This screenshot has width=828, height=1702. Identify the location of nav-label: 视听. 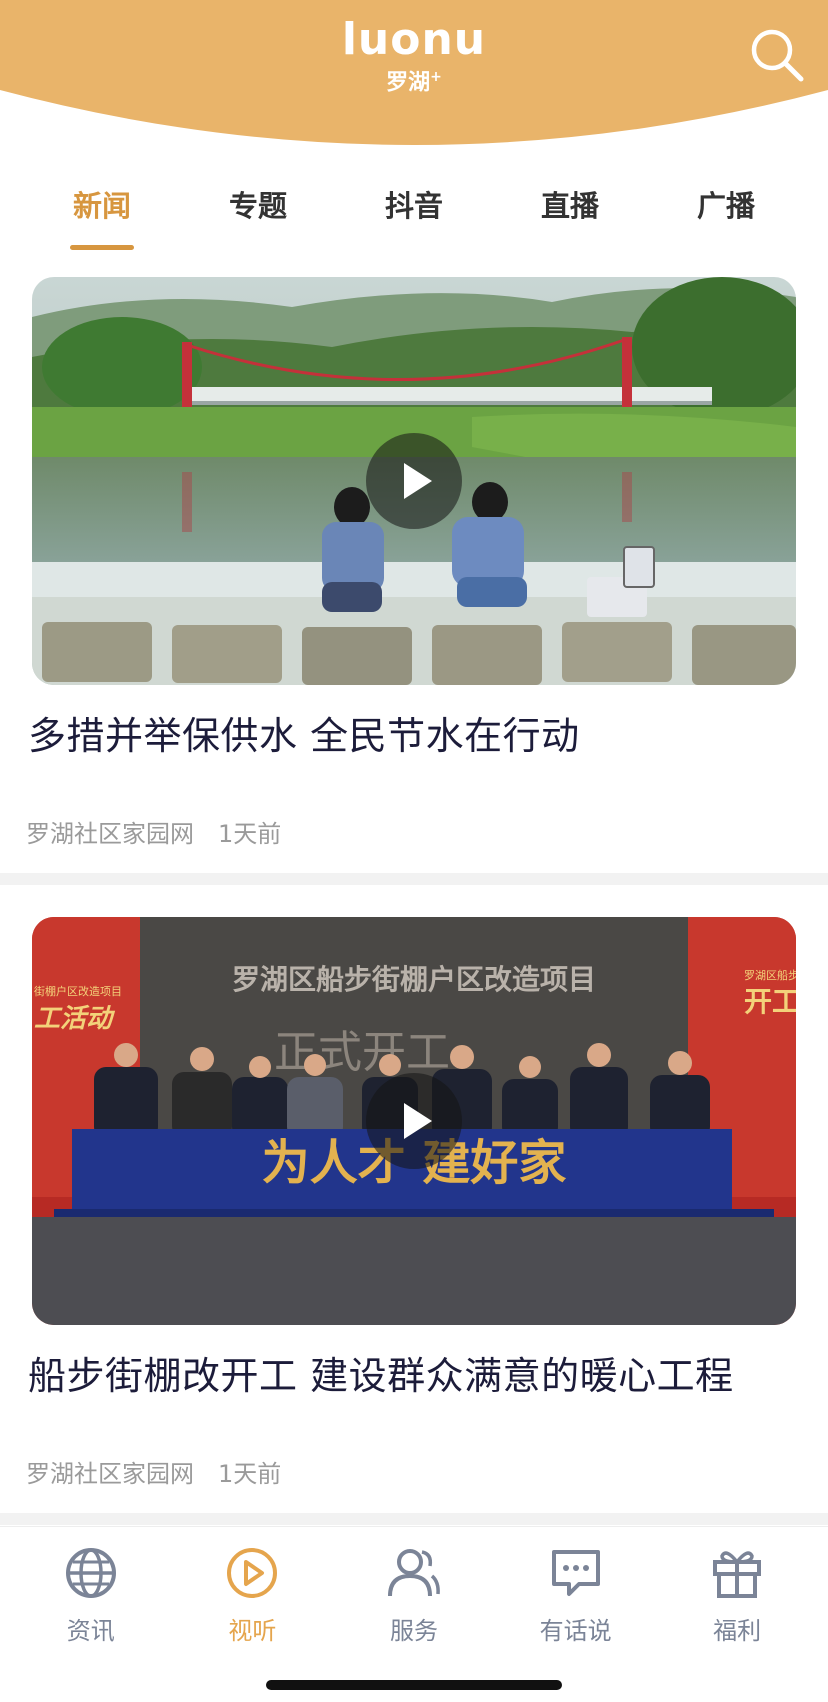
(252, 1631).